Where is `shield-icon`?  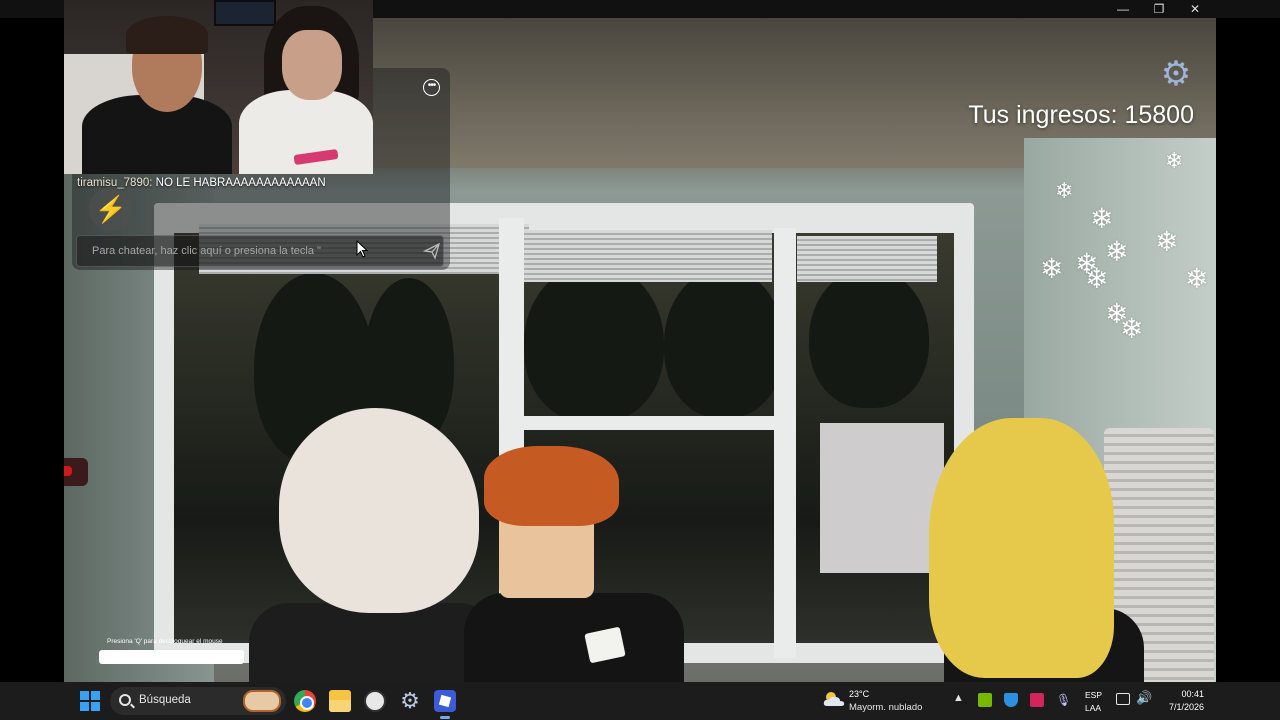
shield-icon is located at coordinates (1011, 700).